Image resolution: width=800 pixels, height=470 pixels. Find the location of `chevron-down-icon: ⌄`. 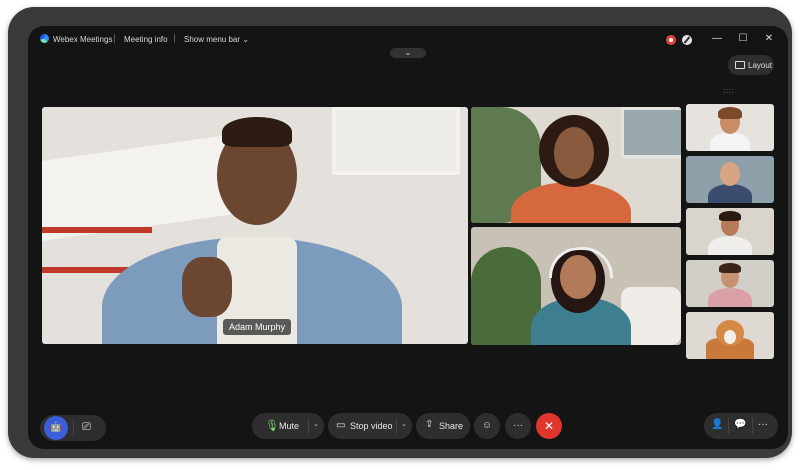

chevron-down-icon: ⌄ is located at coordinates (245, 39).